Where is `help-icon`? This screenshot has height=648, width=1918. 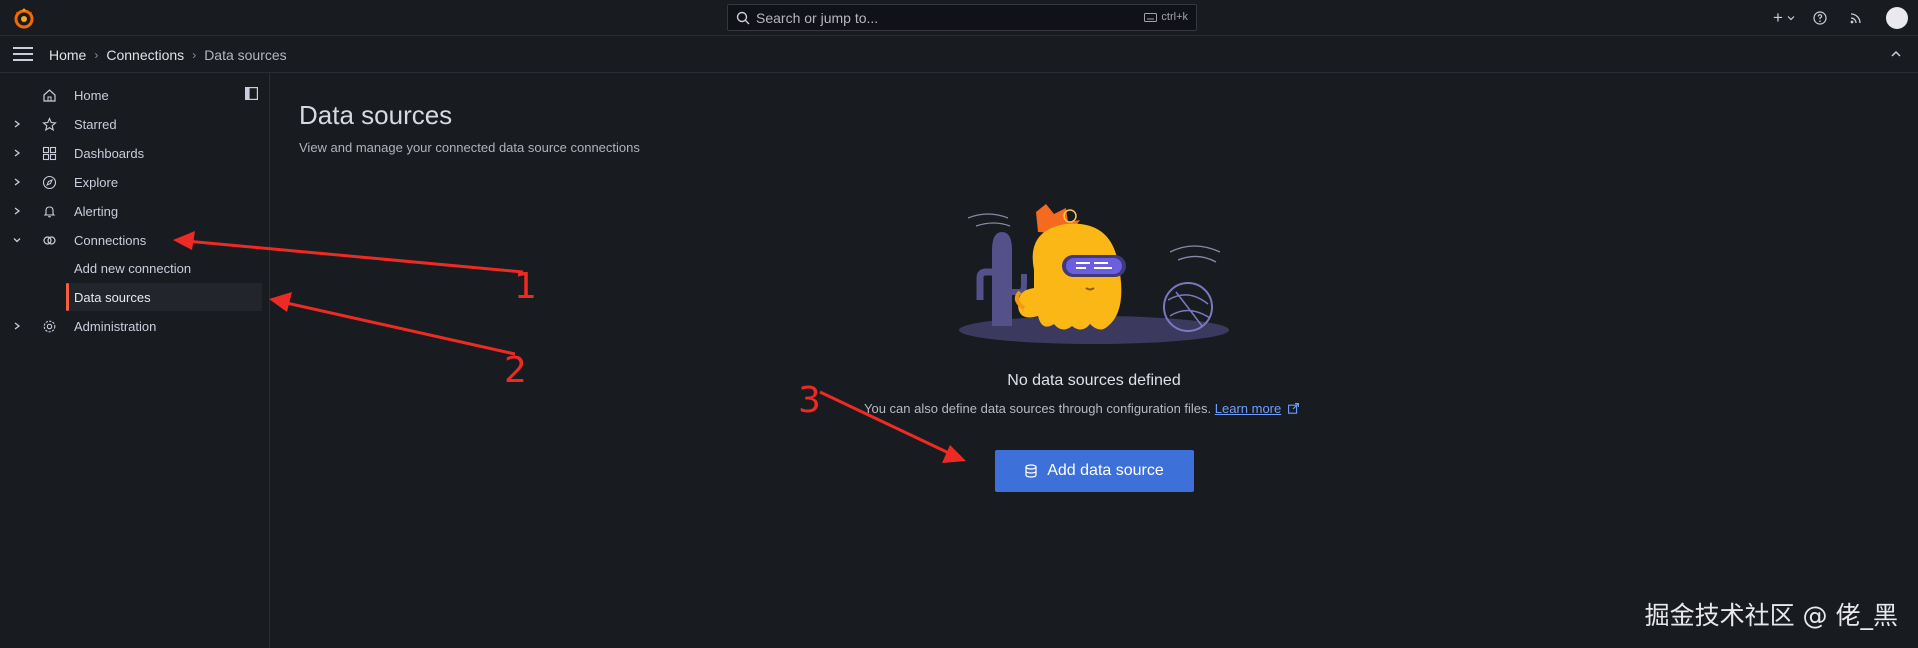 help-icon is located at coordinates (1820, 18).